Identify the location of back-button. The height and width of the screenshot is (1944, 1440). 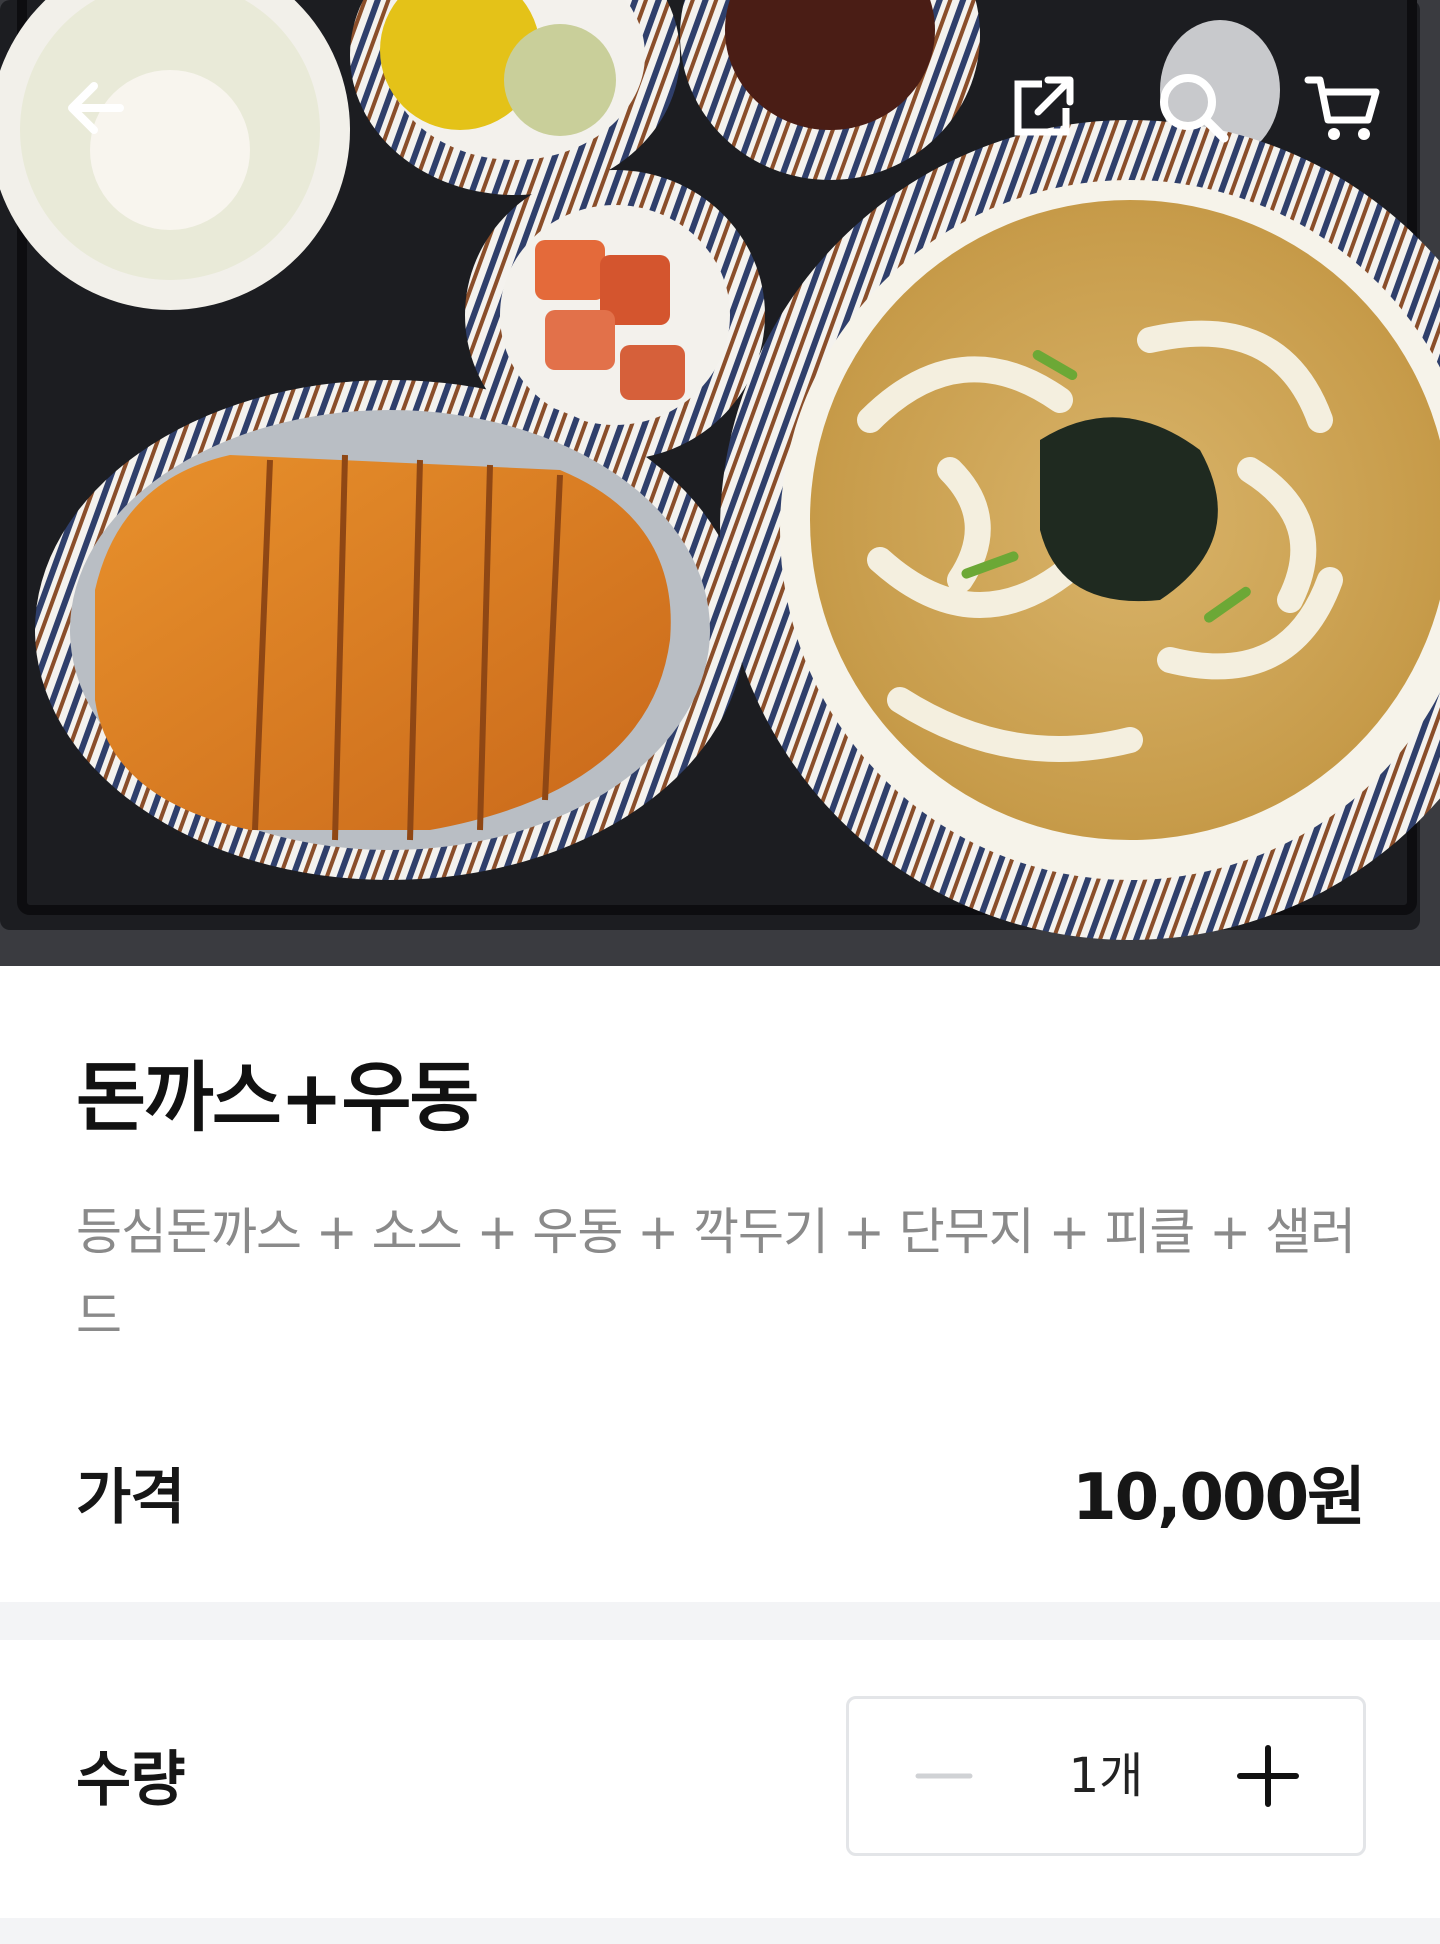
(96, 108).